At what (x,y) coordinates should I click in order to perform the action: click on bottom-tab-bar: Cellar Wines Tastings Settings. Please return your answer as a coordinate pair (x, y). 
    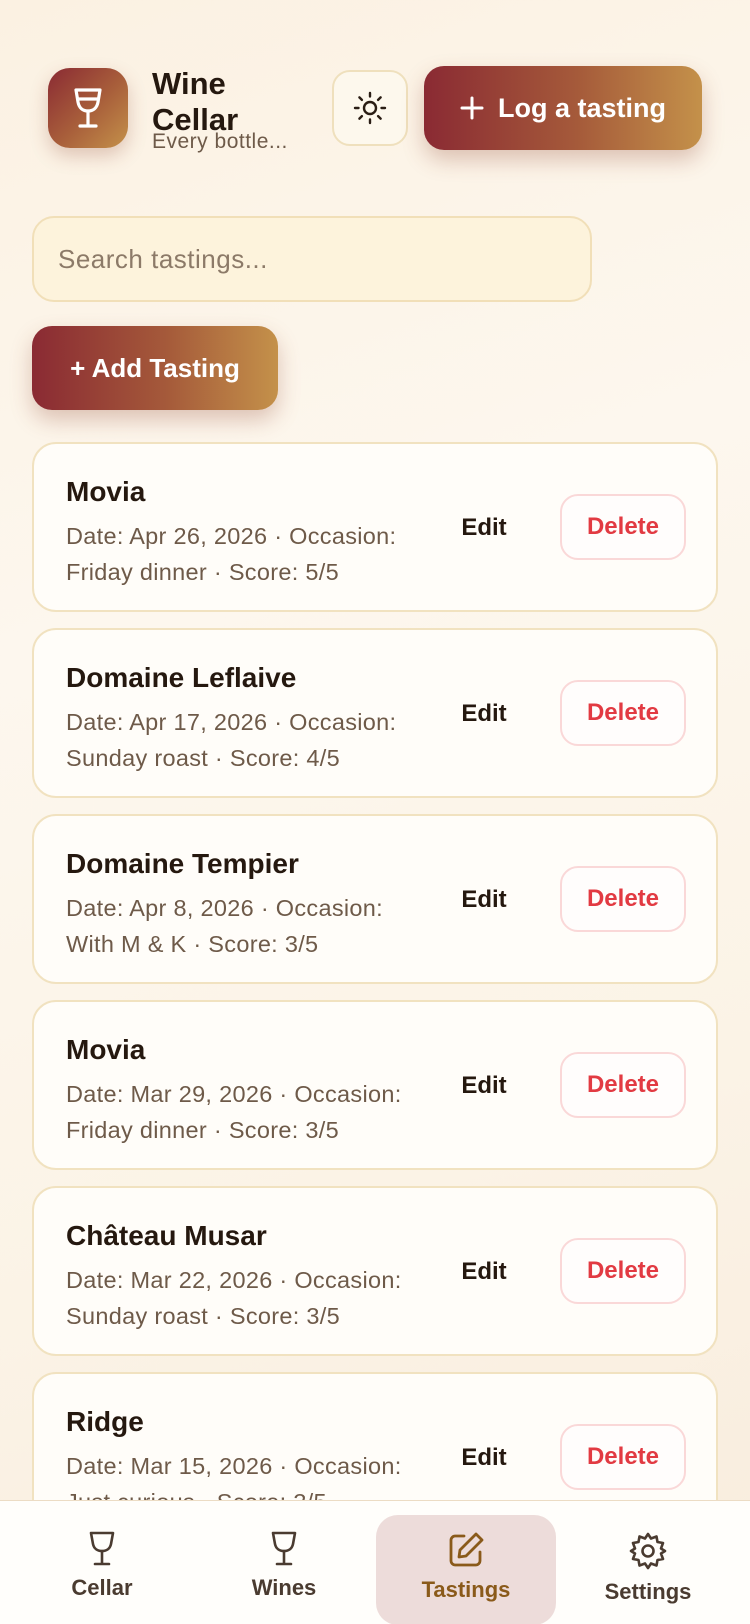
    Looking at the image, I should click on (375, 1562).